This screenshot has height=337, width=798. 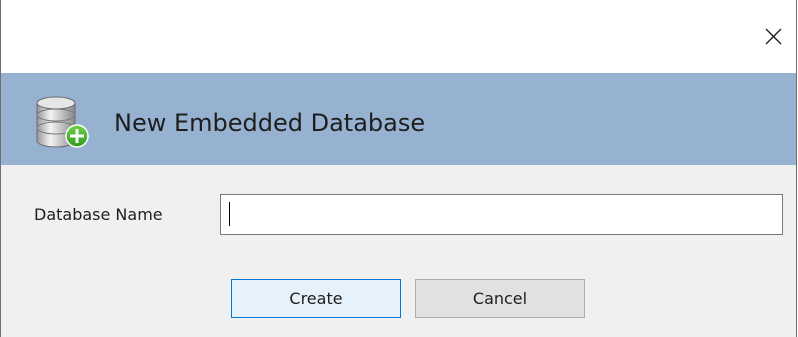 What do you see at coordinates (63, 122) in the screenshot?
I see `database-add-icon` at bounding box center [63, 122].